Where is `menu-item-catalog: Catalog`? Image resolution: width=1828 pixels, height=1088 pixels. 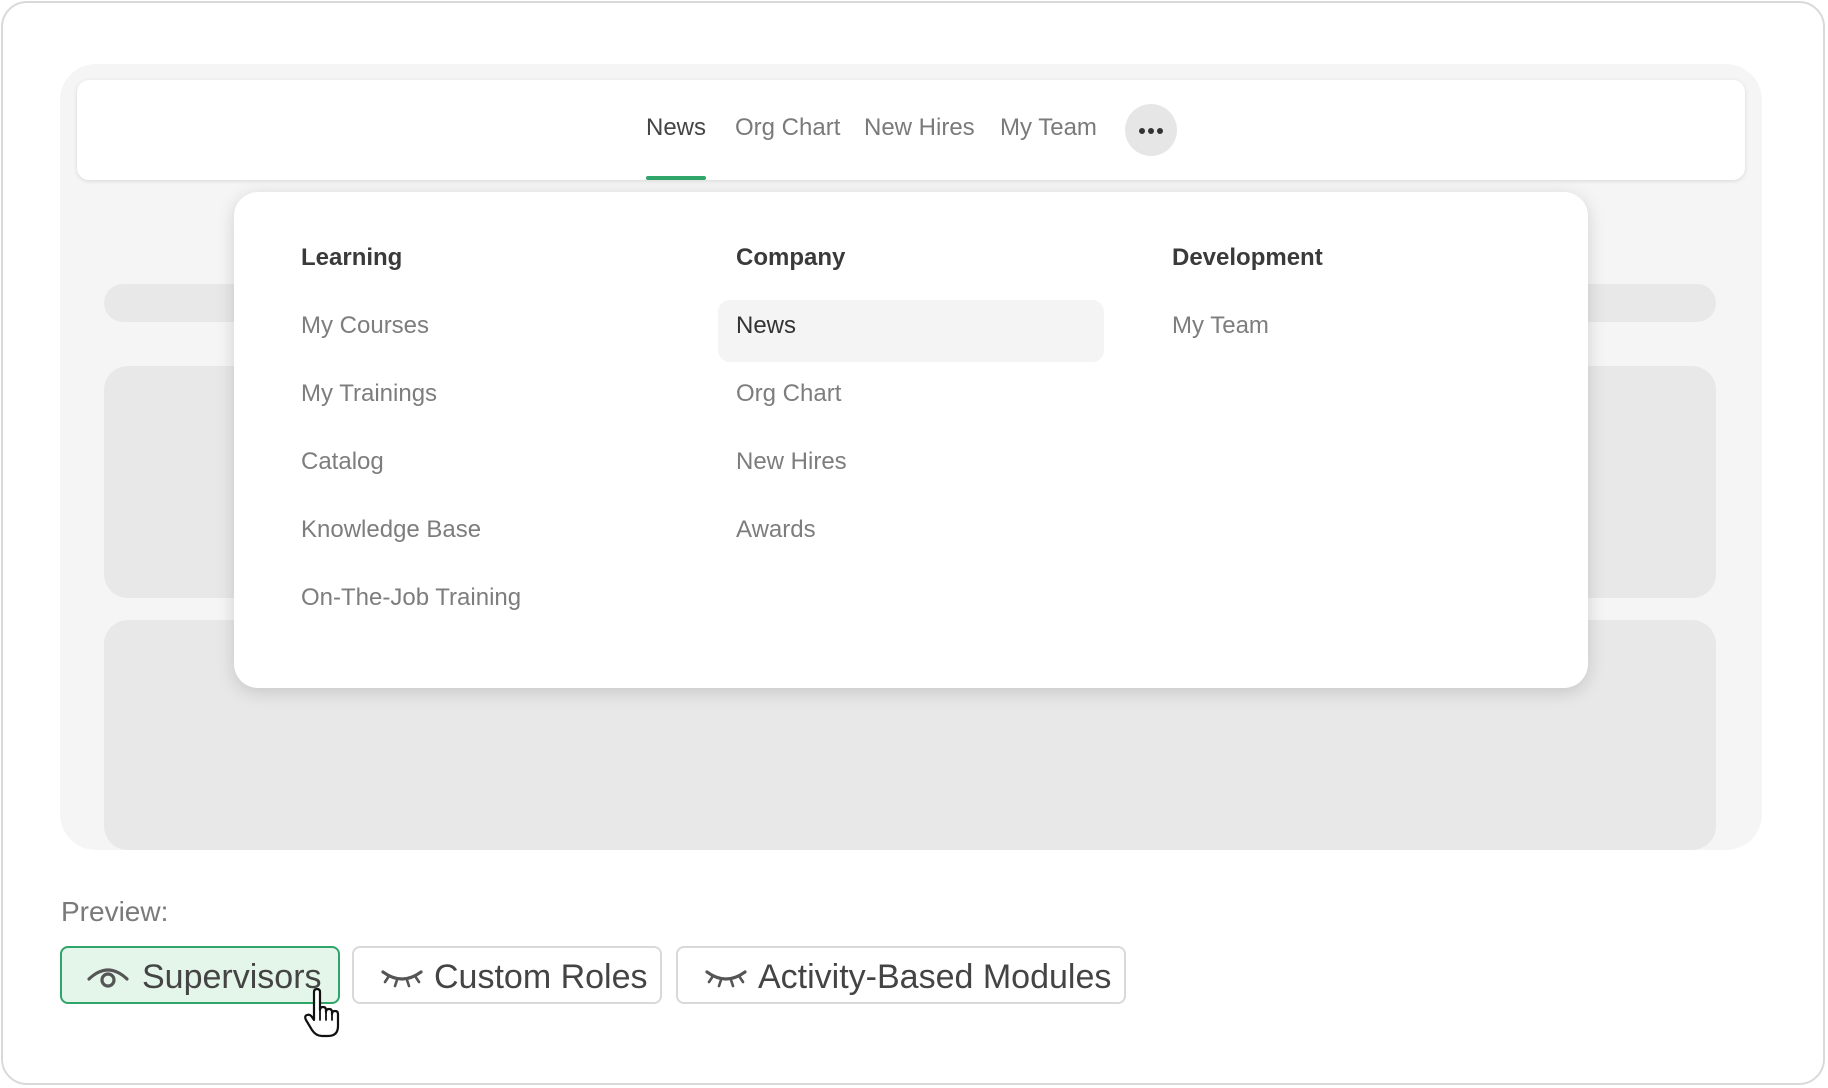
menu-item-catalog: Catalog is located at coordinates (342, 462).